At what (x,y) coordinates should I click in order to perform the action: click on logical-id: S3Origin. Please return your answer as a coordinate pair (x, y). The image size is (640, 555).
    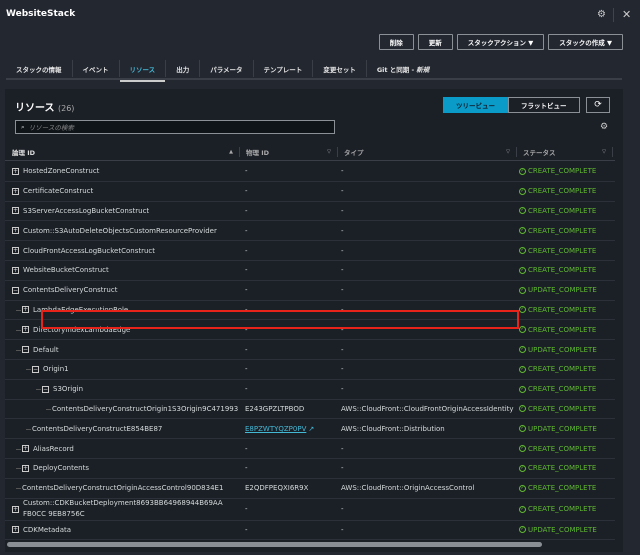
    Looking at the image, I should click on (68, 389).